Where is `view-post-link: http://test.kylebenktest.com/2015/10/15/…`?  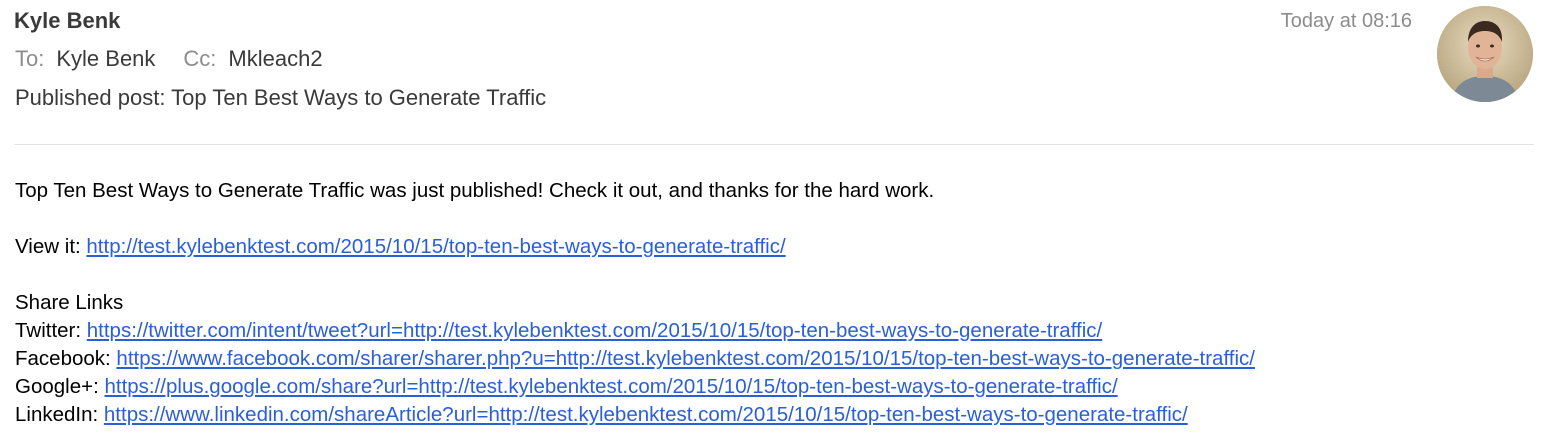 view-post-link: http://test.kylebenktest.com/2015/10/15/… is located at coordinates (435, 246).